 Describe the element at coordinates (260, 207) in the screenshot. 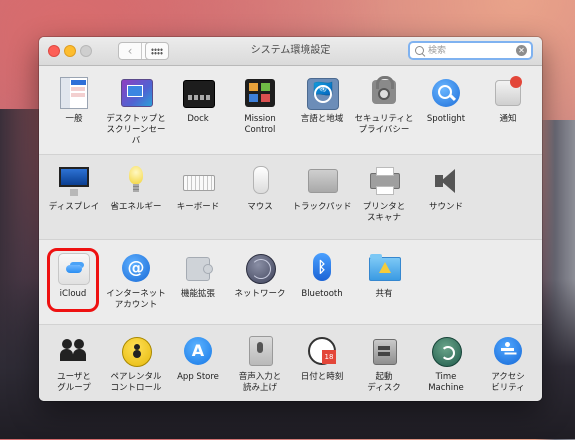

I see `pane-label: マウス` at that location.